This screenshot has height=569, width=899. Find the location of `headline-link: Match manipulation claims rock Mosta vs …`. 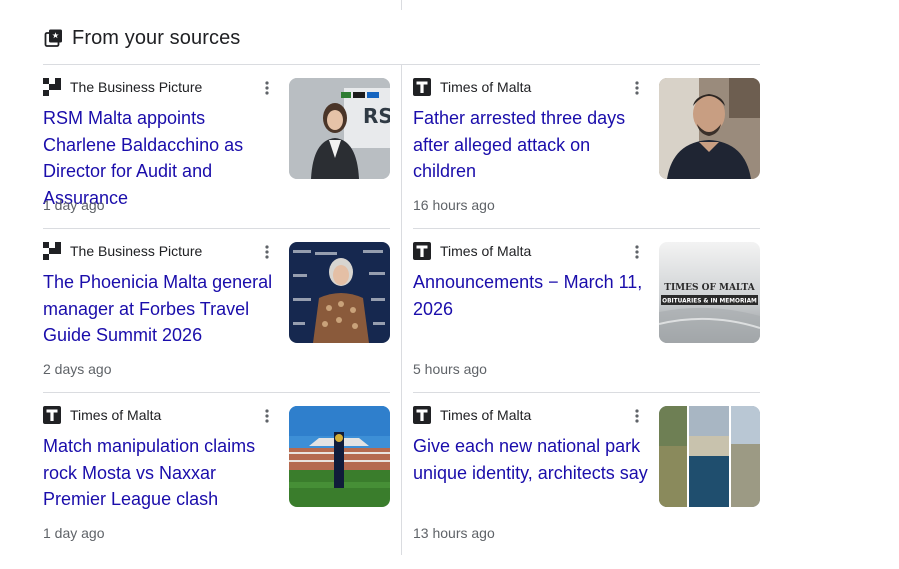

headline-link: Match manipulation claims rock Mosta vs … is located at coordinates (163, 473).